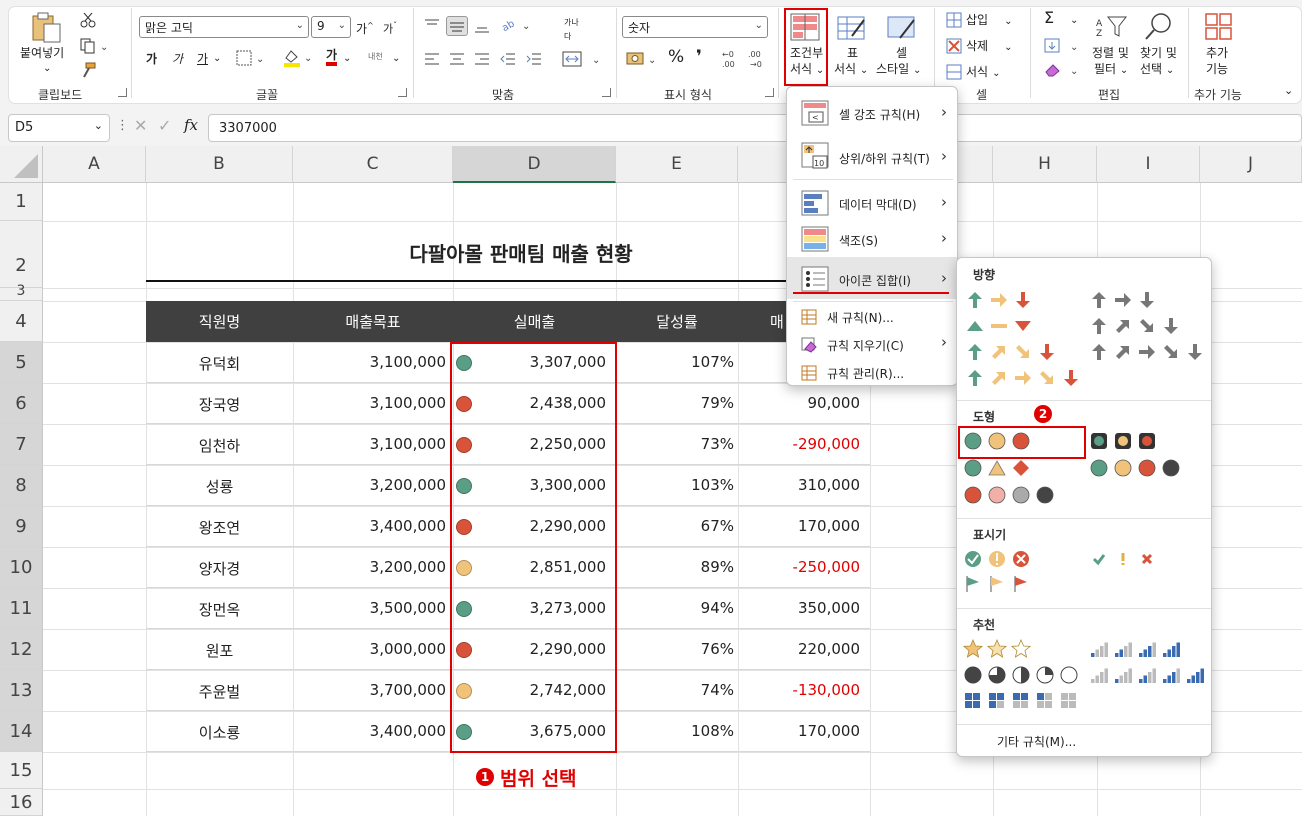 The image size is (1302, 816). Describe the element at coordinates (675, 567) in the screenshot. I see `cell-rate: 89%` at that location.